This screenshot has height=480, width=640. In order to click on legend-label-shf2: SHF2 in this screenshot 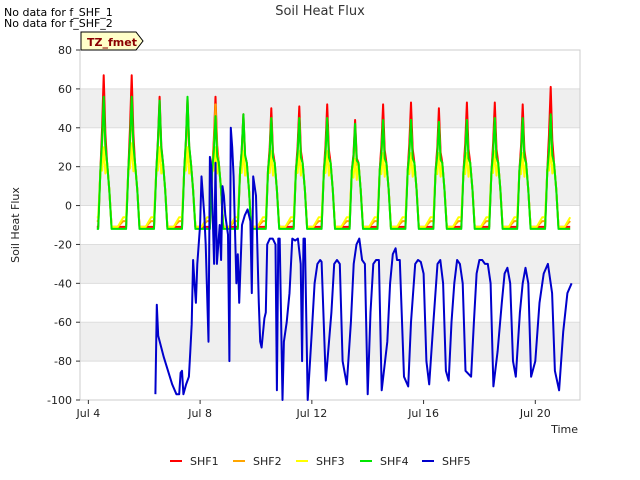, I will do `click(267, 461)`.